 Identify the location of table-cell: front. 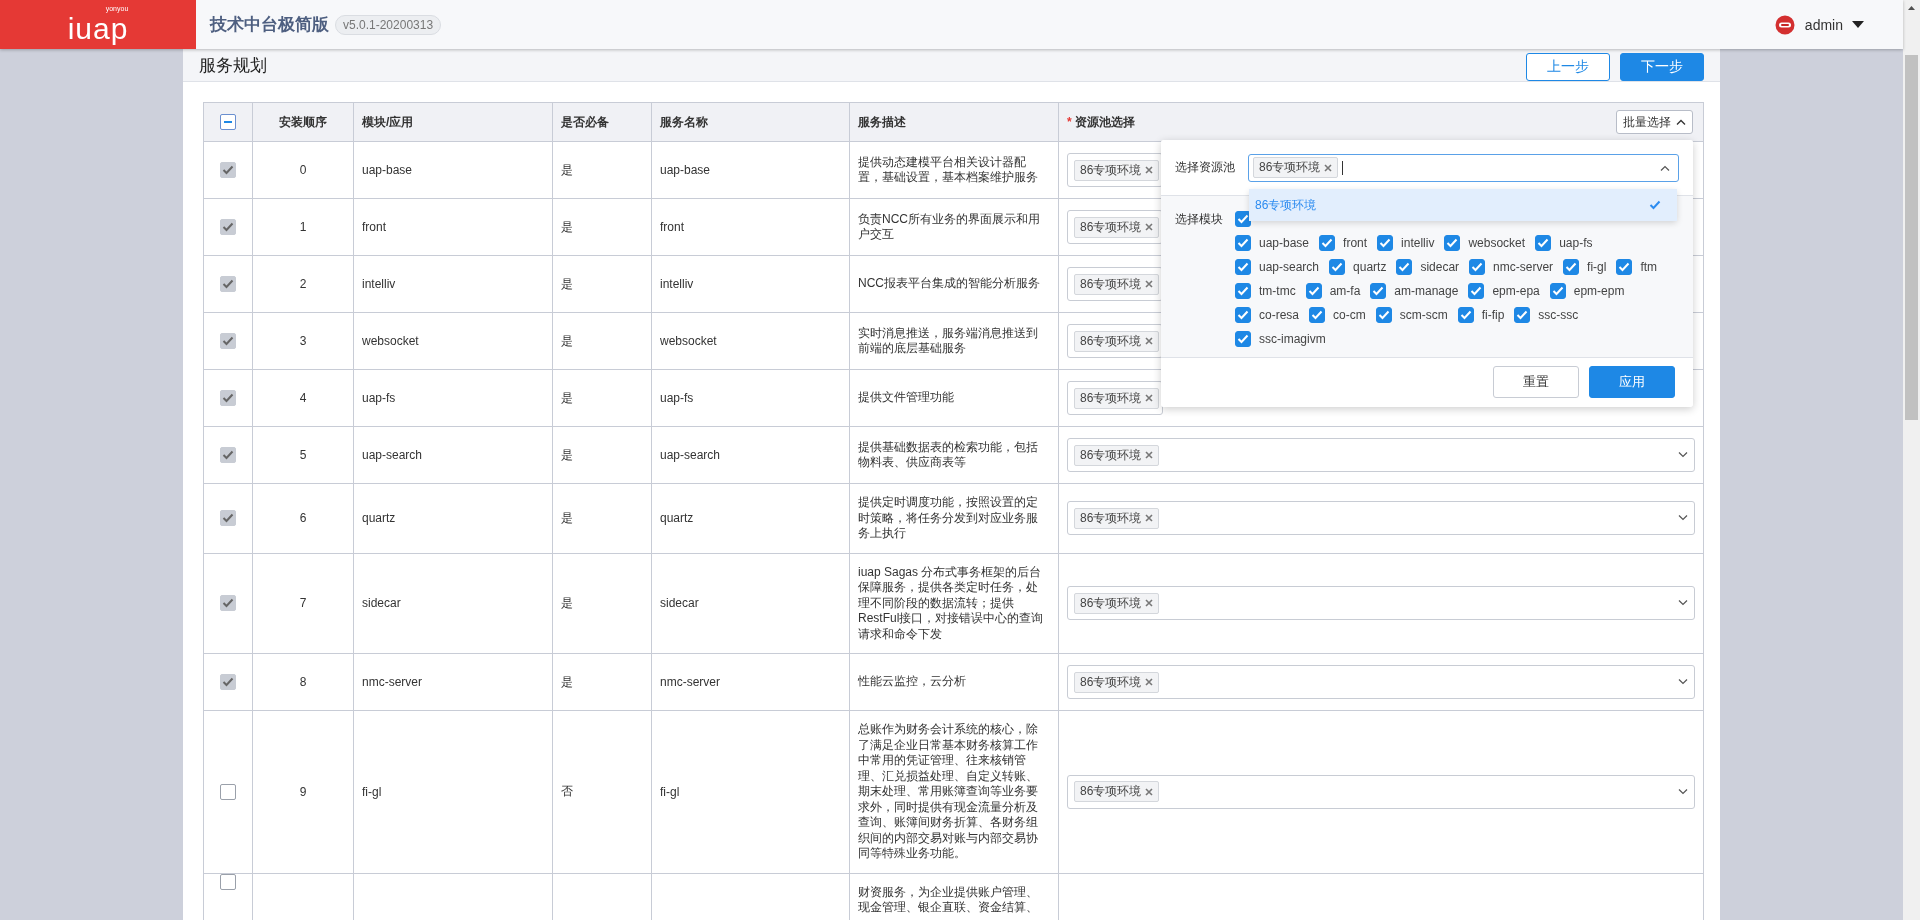
(374, 227).